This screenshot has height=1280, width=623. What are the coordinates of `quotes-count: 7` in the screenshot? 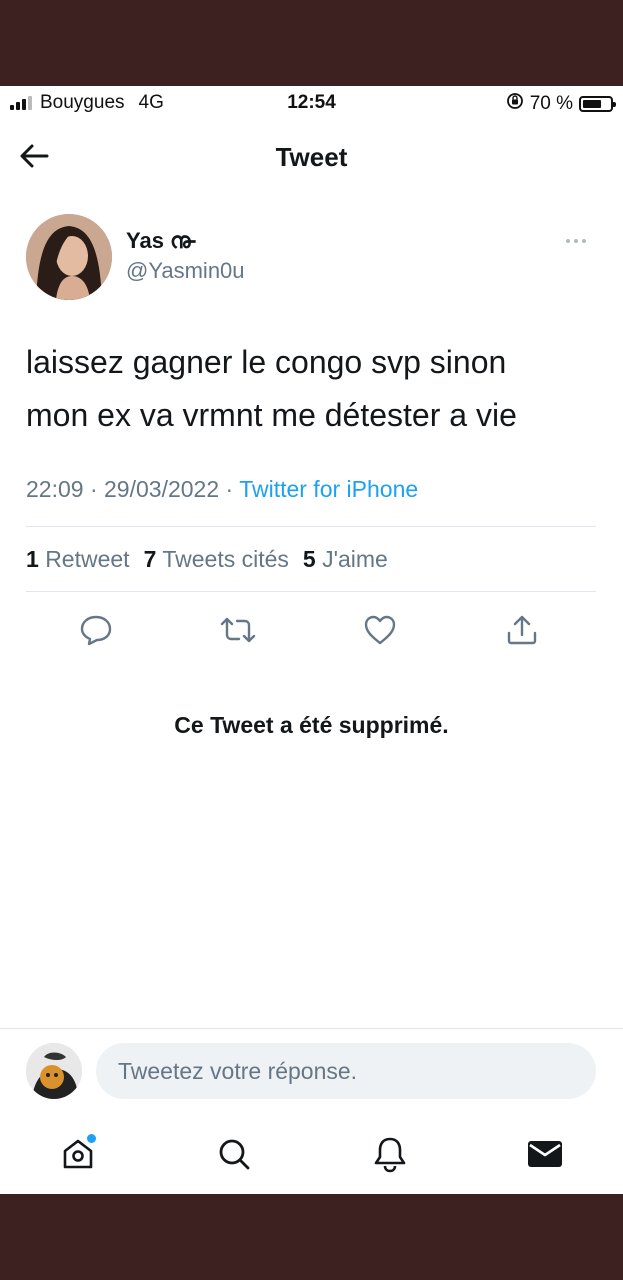 It's located at (150, 559).